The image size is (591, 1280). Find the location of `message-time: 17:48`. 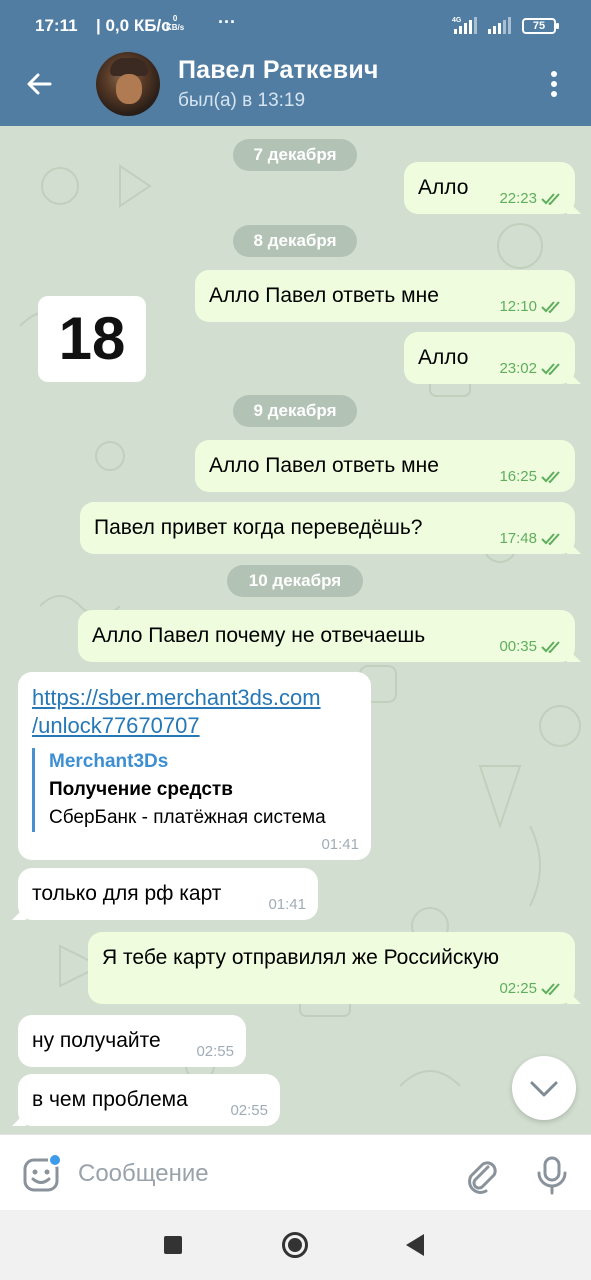

message-time: 17:48 is located at coordinates (518, 538).